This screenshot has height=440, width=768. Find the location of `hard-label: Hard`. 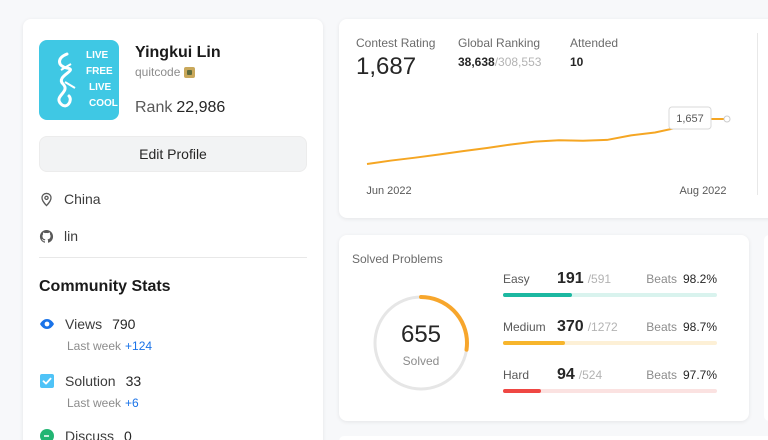

hard-label: Hard is located at coordinates (516, 375).